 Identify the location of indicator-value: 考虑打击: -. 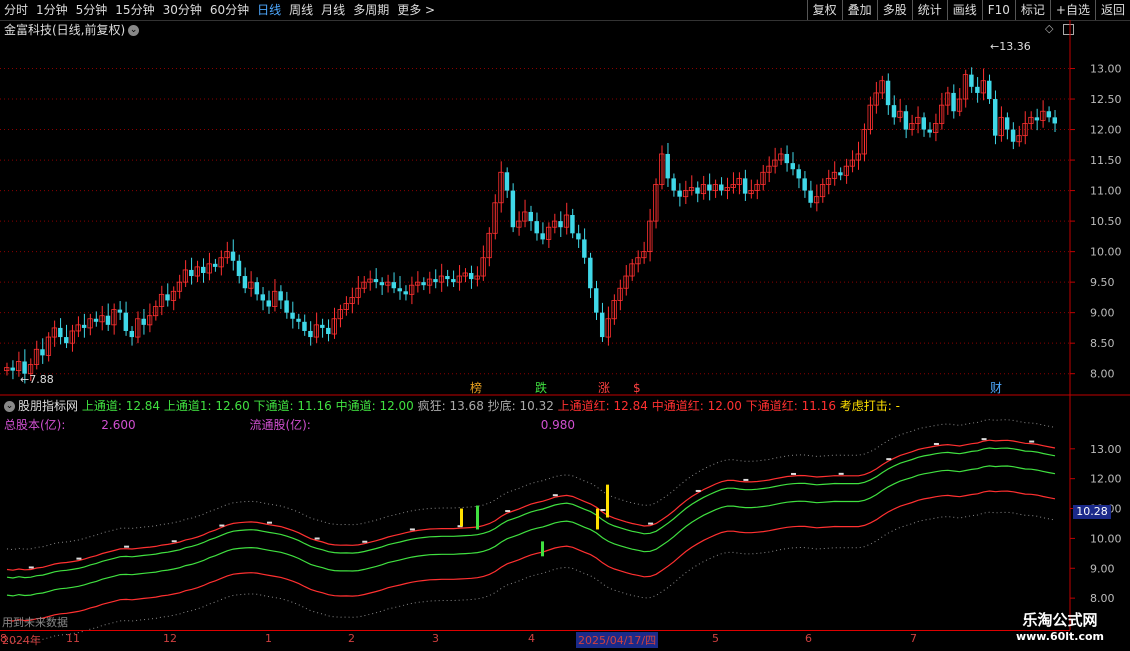
(867, 406).